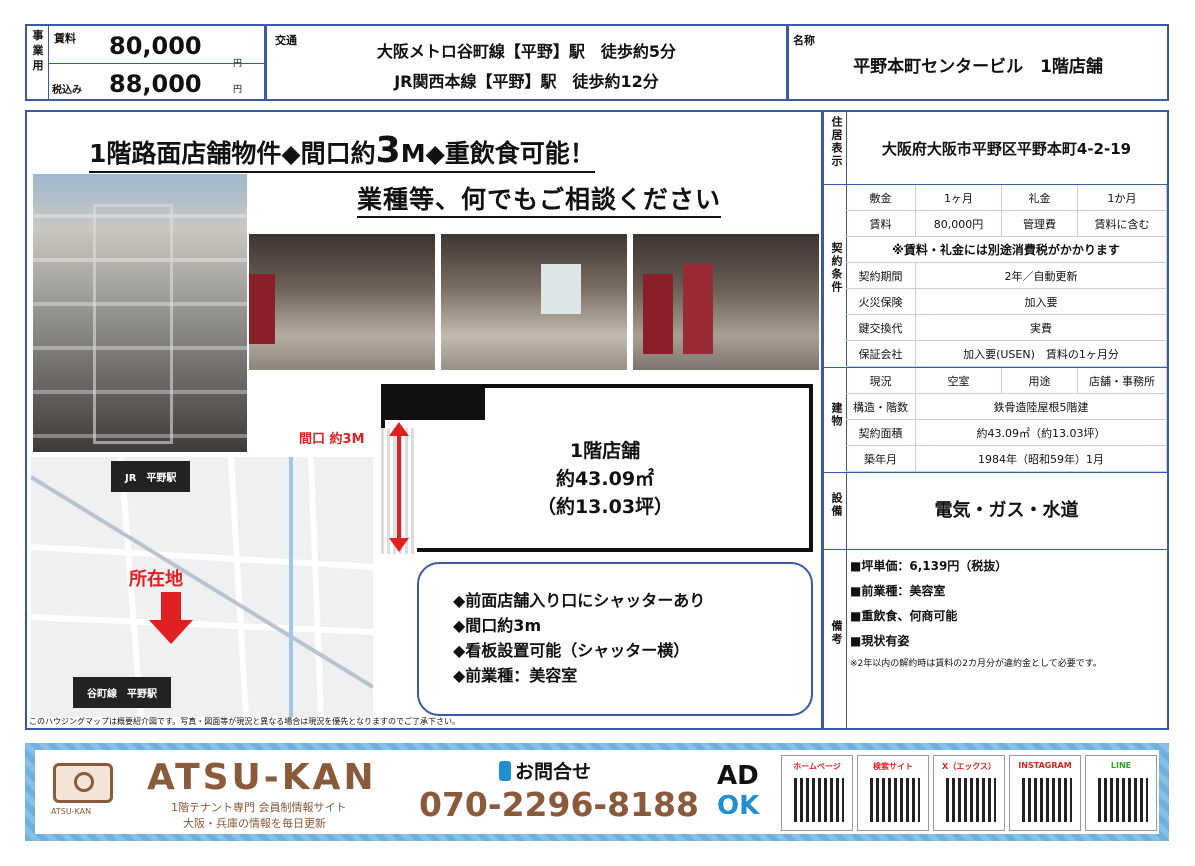  I want to click on name-label: 名称, so click(804, 40).